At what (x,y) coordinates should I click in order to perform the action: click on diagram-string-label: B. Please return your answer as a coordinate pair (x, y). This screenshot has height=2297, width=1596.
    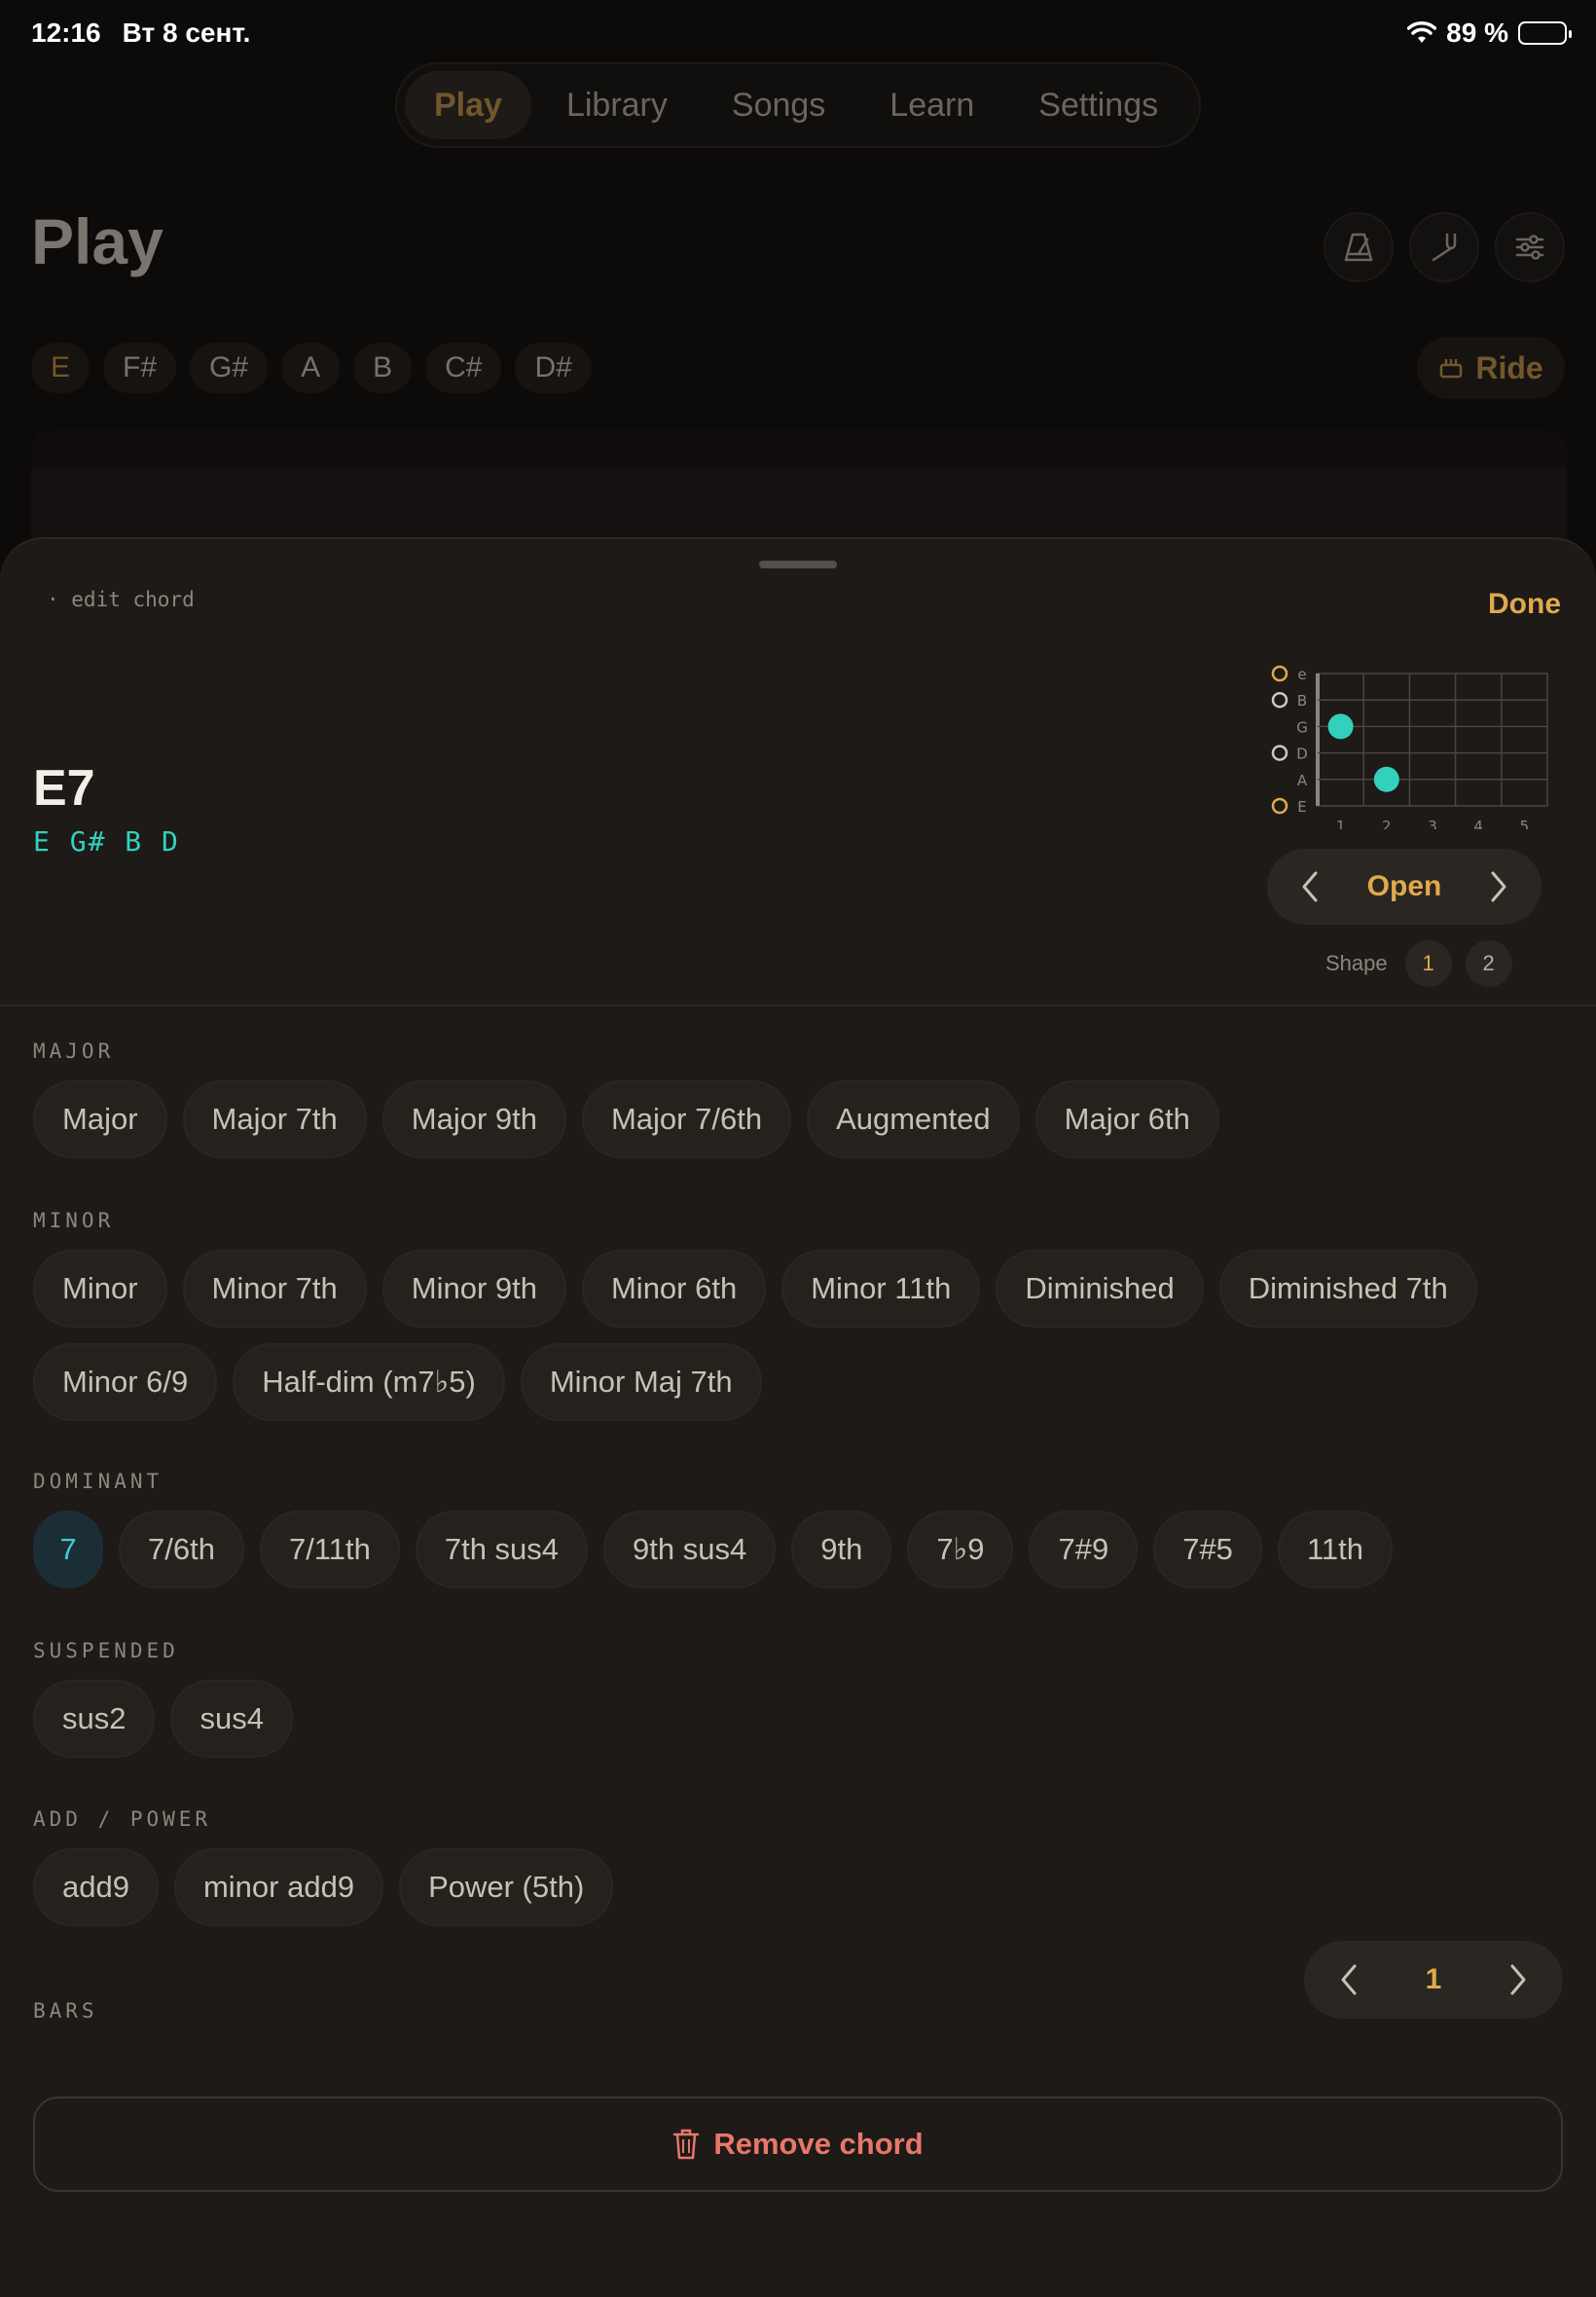
    Looking at the image, I should click on (1302, 701).